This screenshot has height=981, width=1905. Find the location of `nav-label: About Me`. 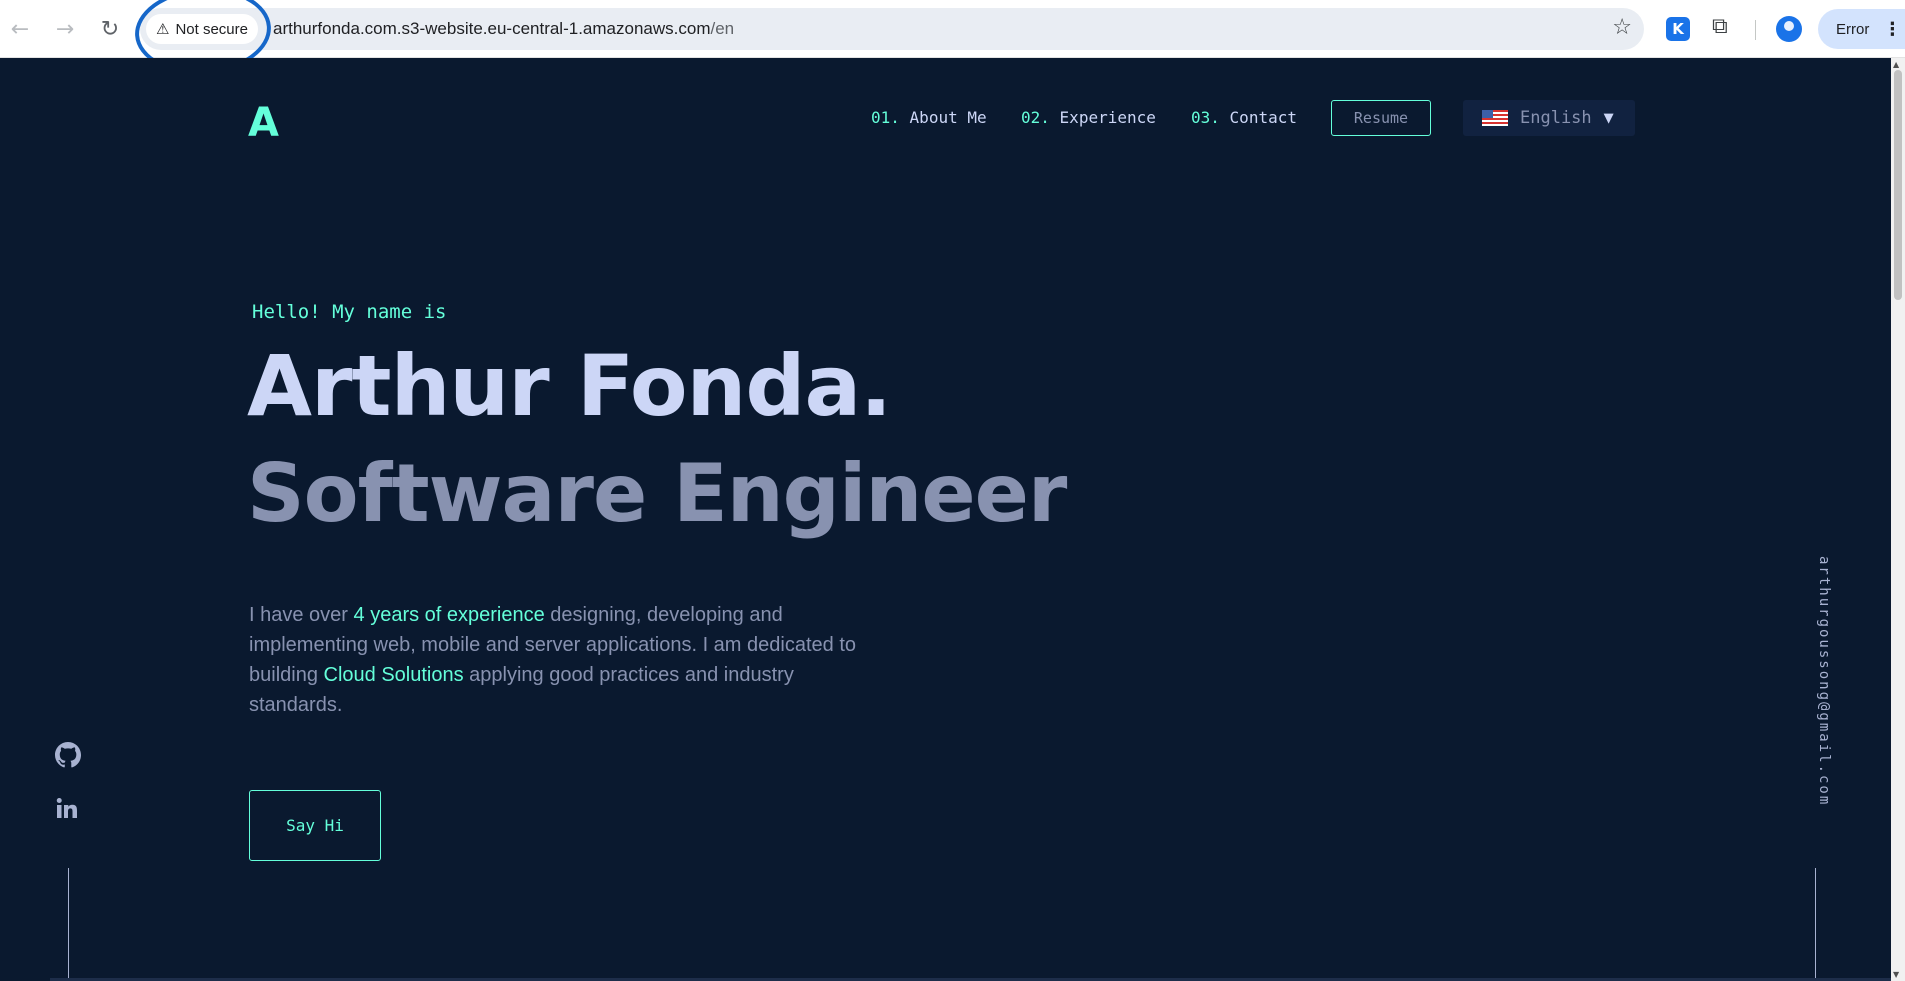

nav-label: About Me is located at coordinates (948, 117).